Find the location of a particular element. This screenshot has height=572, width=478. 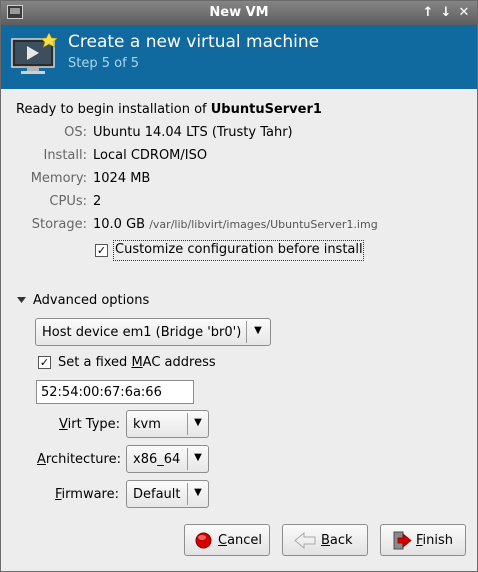

back-arrow-icon is located at coordinates (305, 540).